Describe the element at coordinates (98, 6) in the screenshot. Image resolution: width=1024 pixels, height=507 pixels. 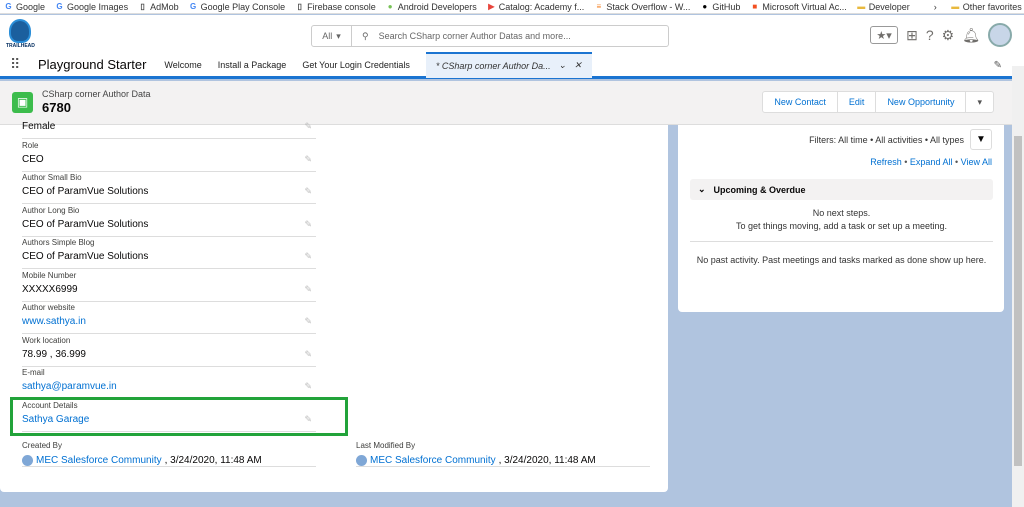
I see `bookmark-label: Google Images` at that location.